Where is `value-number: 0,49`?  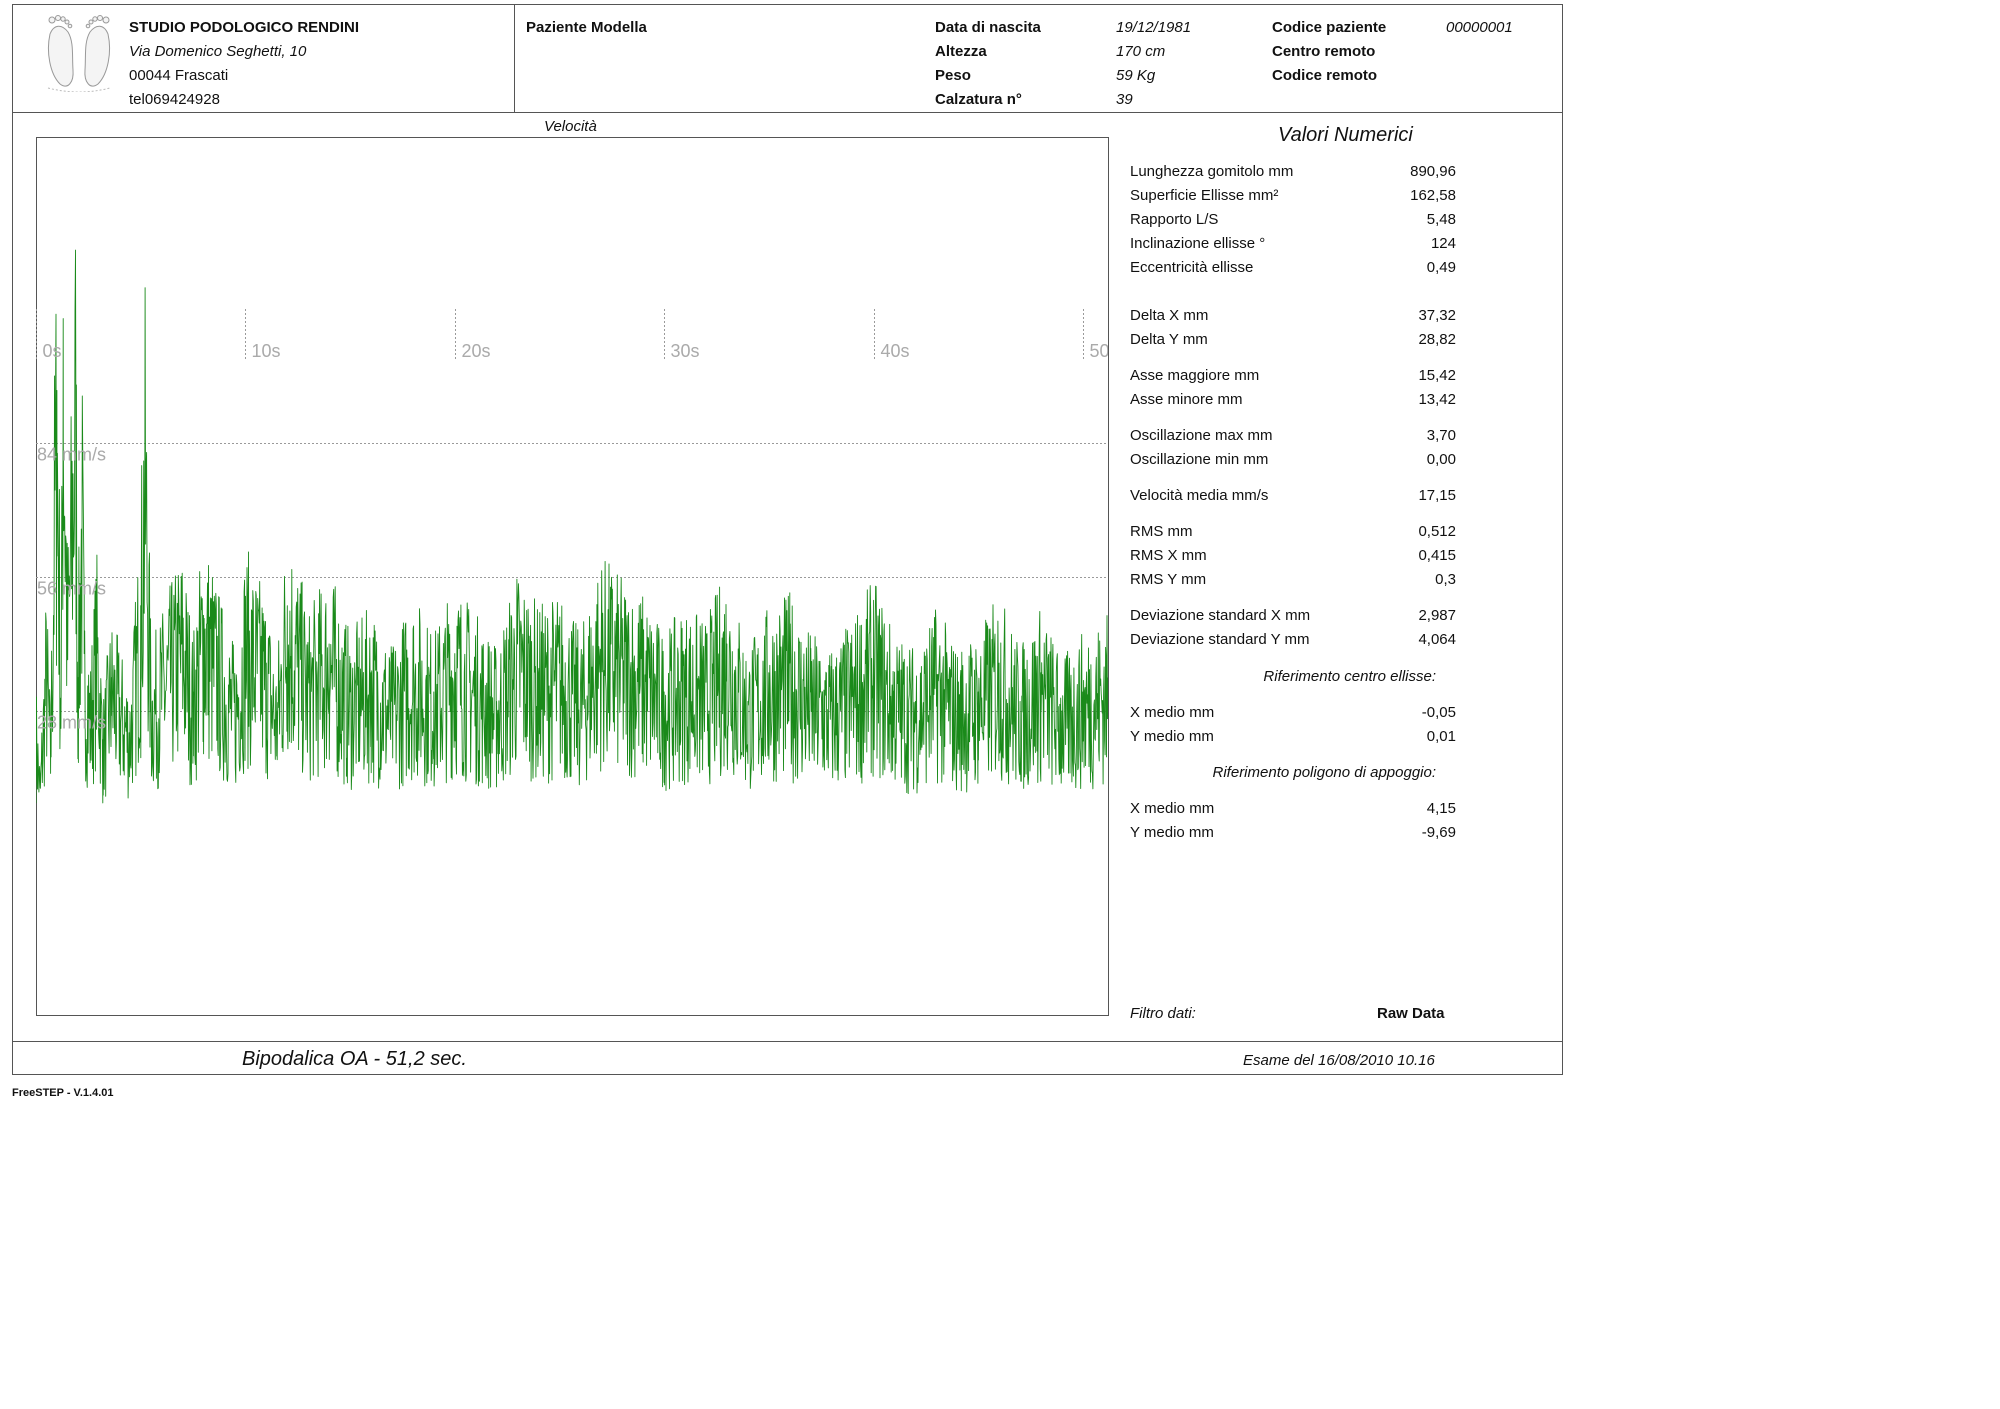
value-number: 0,49 is located at coordinates (1441, 267).